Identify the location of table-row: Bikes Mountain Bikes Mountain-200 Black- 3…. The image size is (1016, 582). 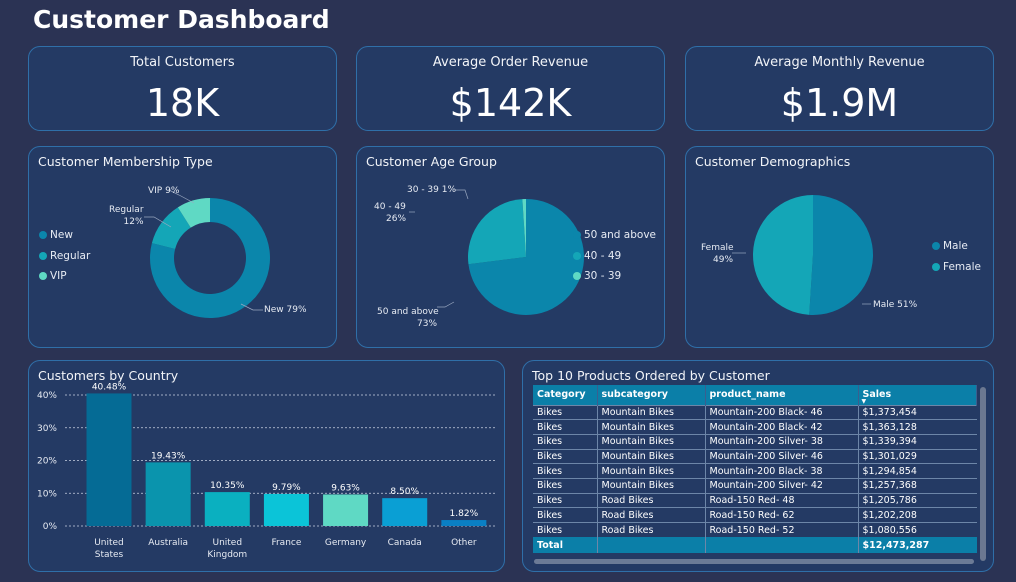
(755, 471).